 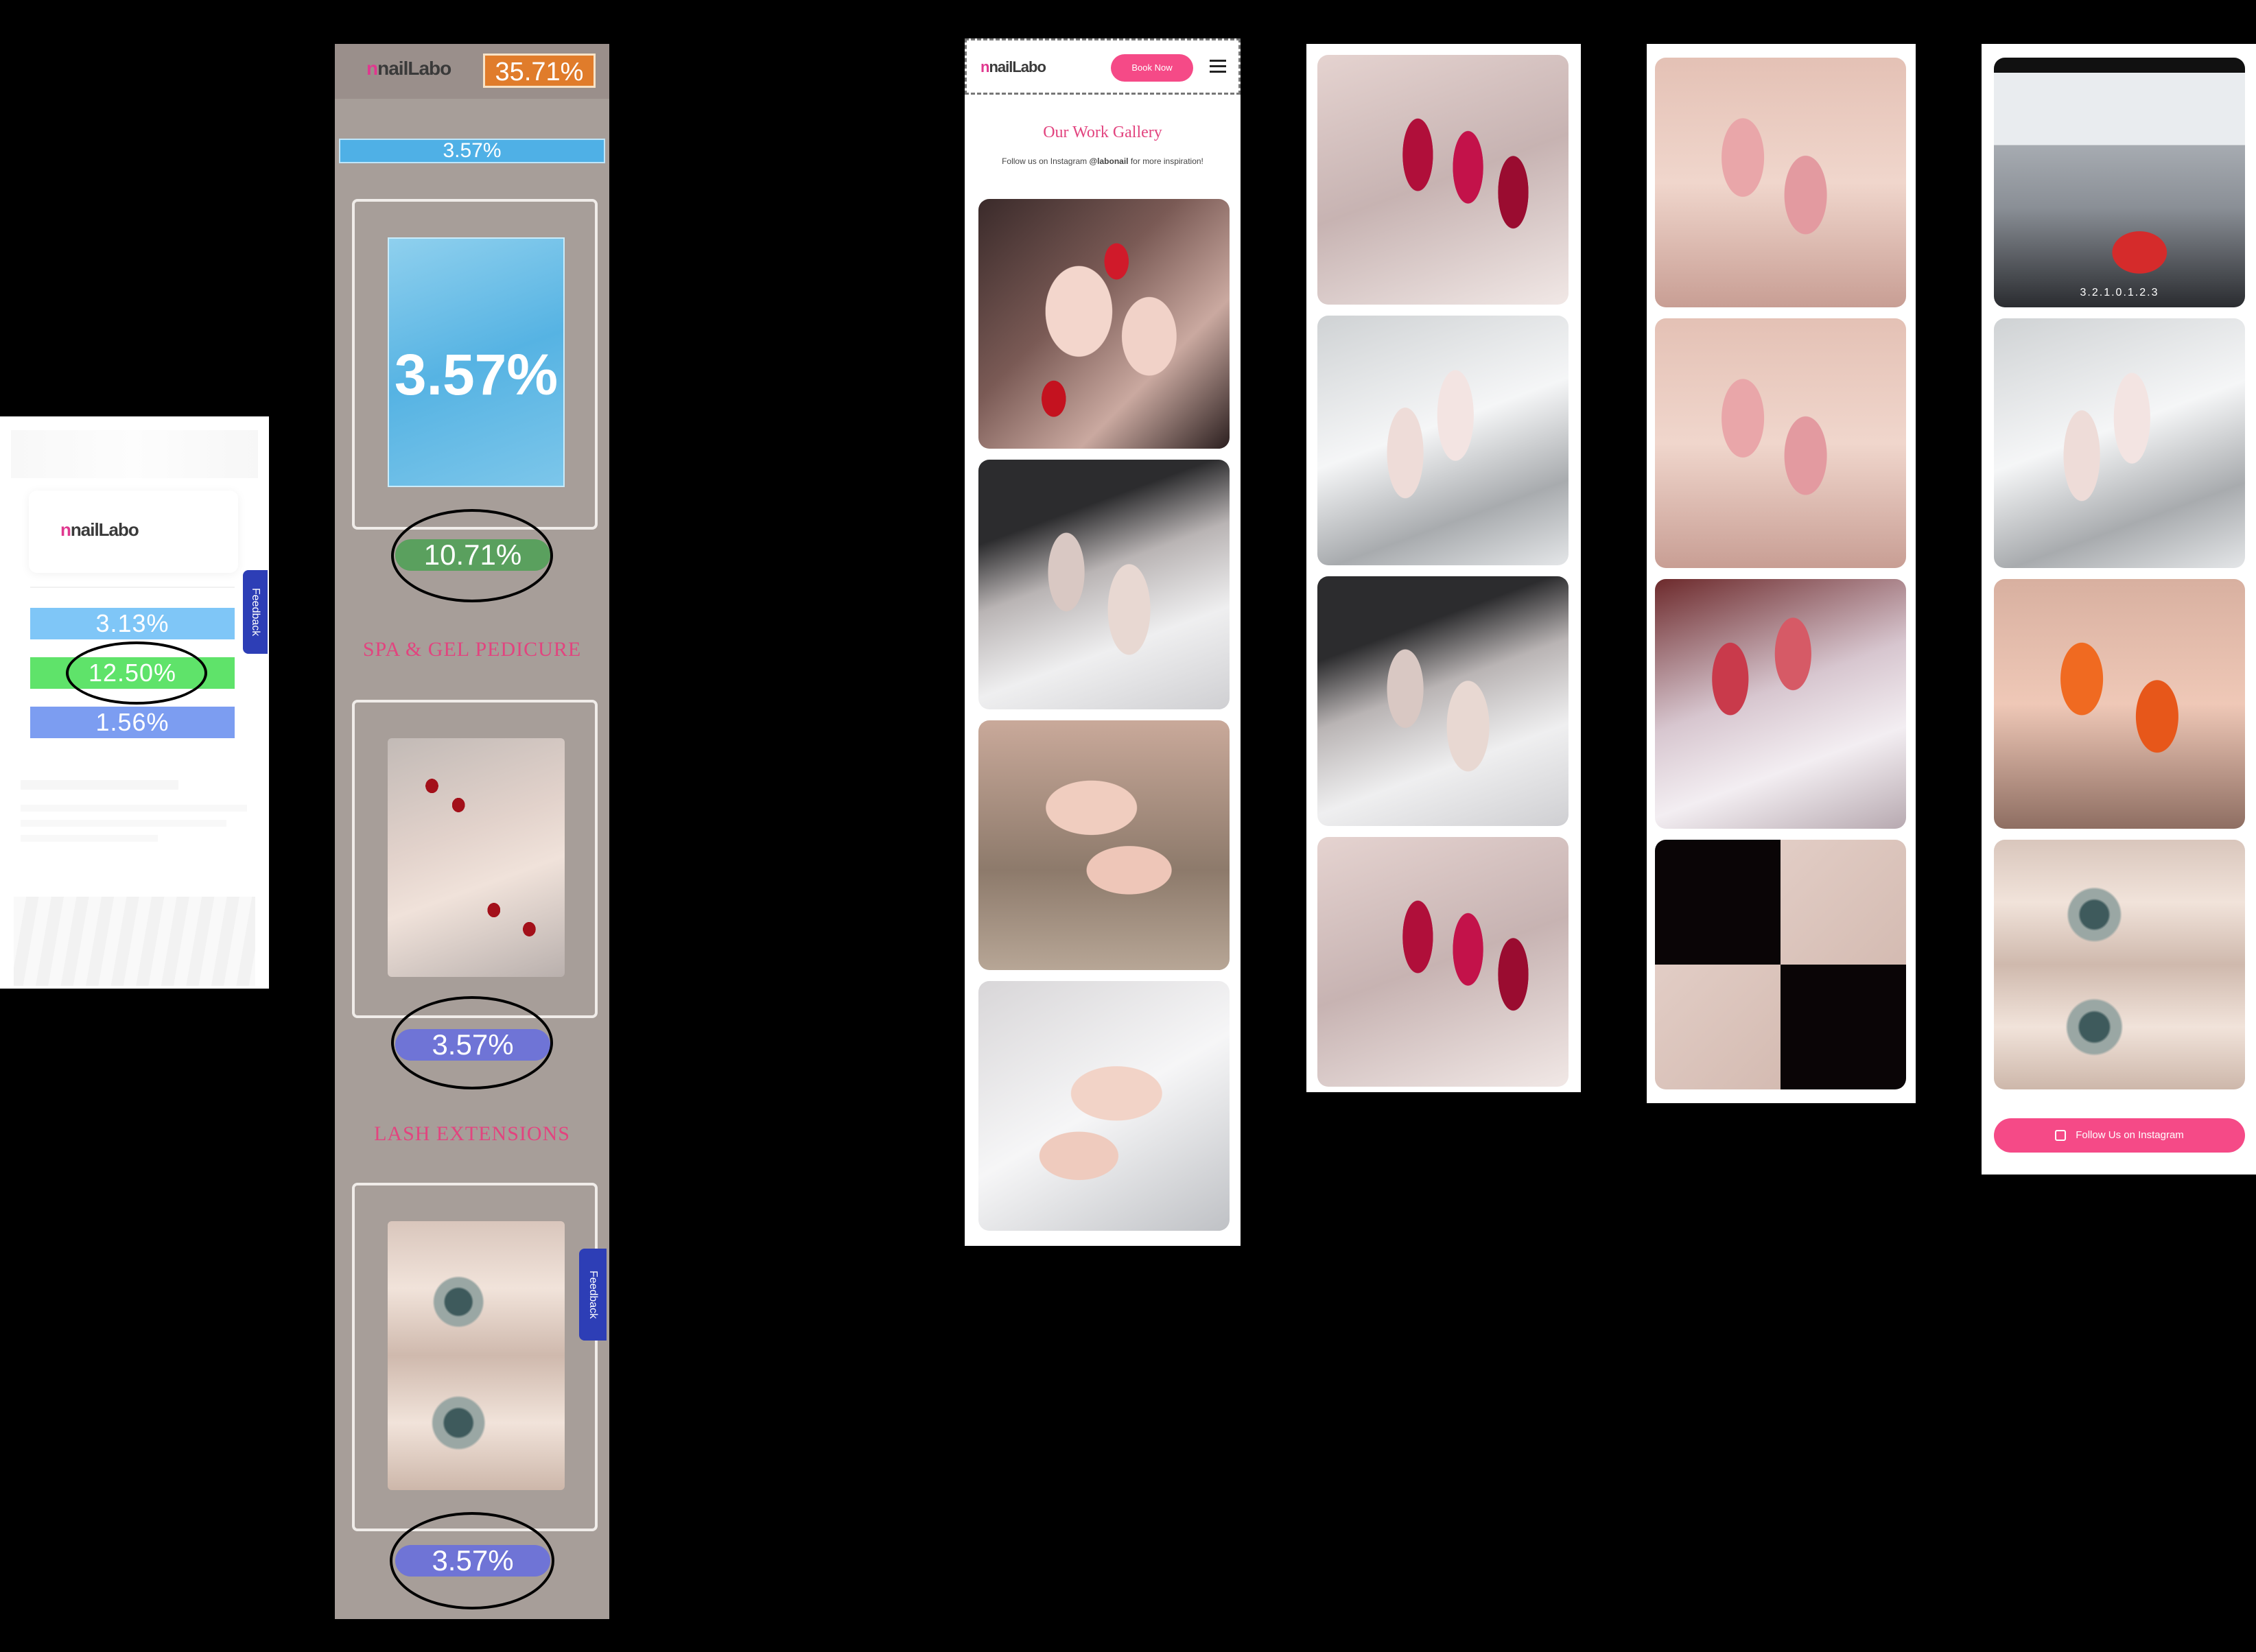 I want to click on lash-image, so click(x=476, y=1355).